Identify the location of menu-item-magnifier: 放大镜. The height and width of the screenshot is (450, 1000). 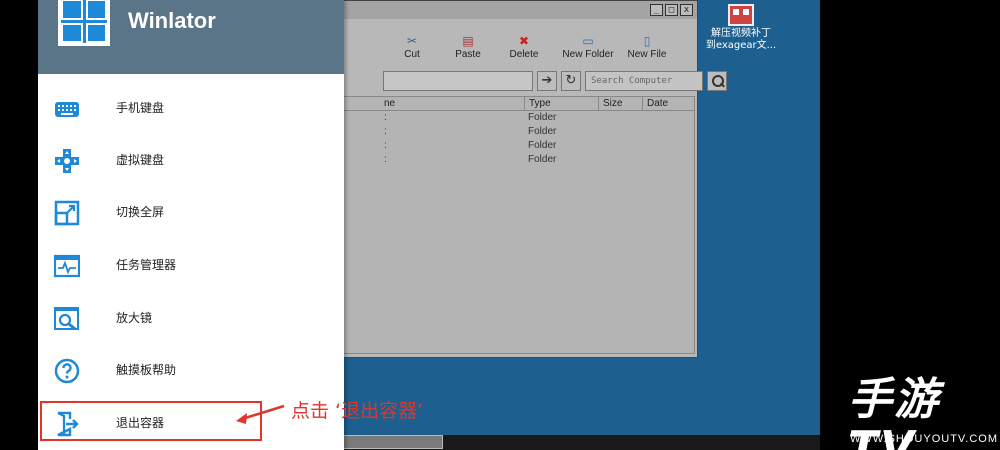
(191, 318).